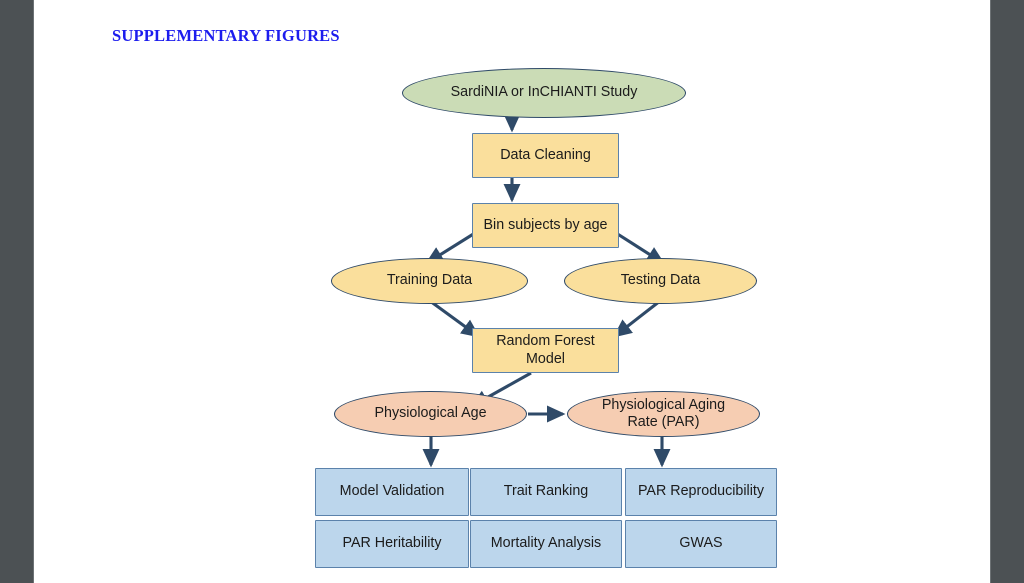 This screenshot has width=1024, height=583. Describe the element at coordinates (663, 404) in the screenshot. I see `node-label-line1: Physiological Aging` at that location.